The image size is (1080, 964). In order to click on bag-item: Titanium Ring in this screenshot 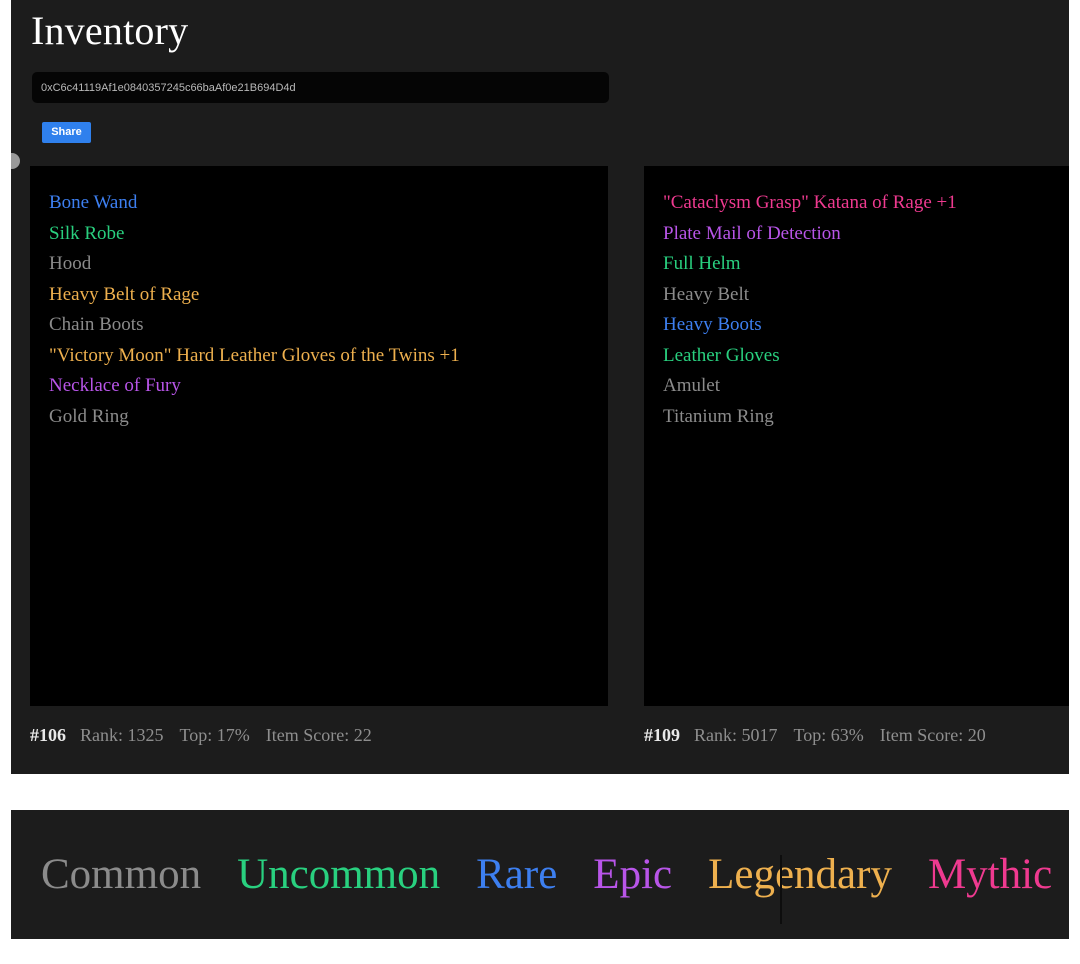, I will do `click(866, 417)`.